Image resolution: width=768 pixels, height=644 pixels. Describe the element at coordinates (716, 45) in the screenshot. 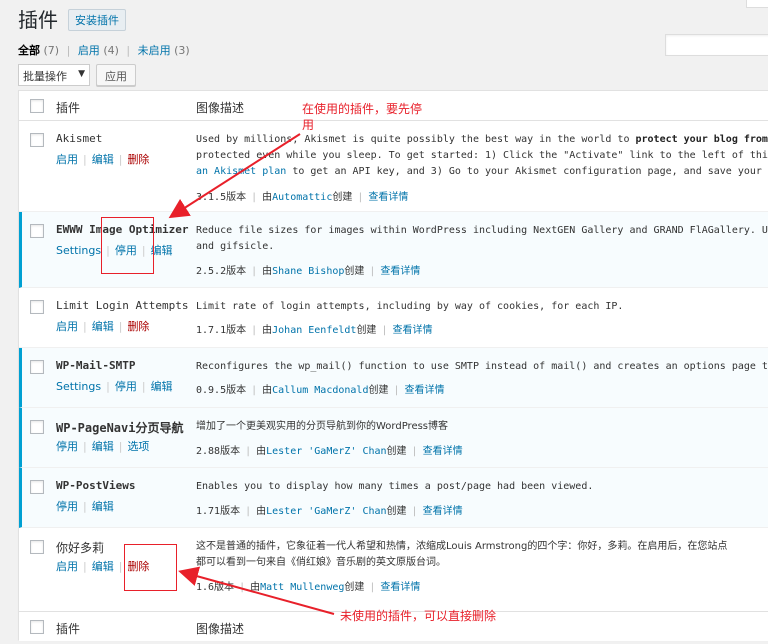

I see `search-plugins-input` at that location.